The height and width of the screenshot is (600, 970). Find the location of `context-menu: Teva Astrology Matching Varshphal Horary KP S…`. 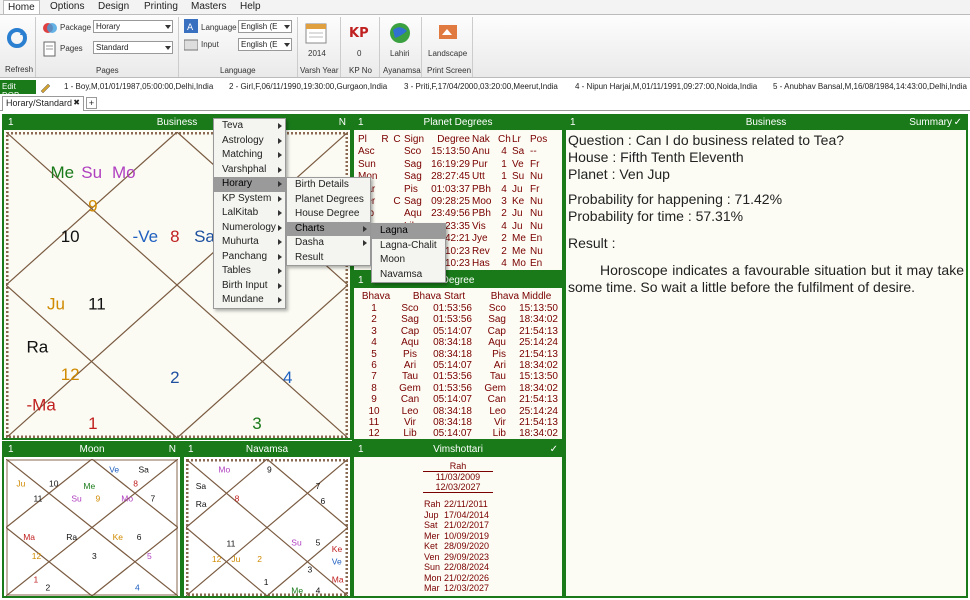

context-menu: Teva Astrology Matching Varshphal Horary KP S… is located at coordinates (249, 213).